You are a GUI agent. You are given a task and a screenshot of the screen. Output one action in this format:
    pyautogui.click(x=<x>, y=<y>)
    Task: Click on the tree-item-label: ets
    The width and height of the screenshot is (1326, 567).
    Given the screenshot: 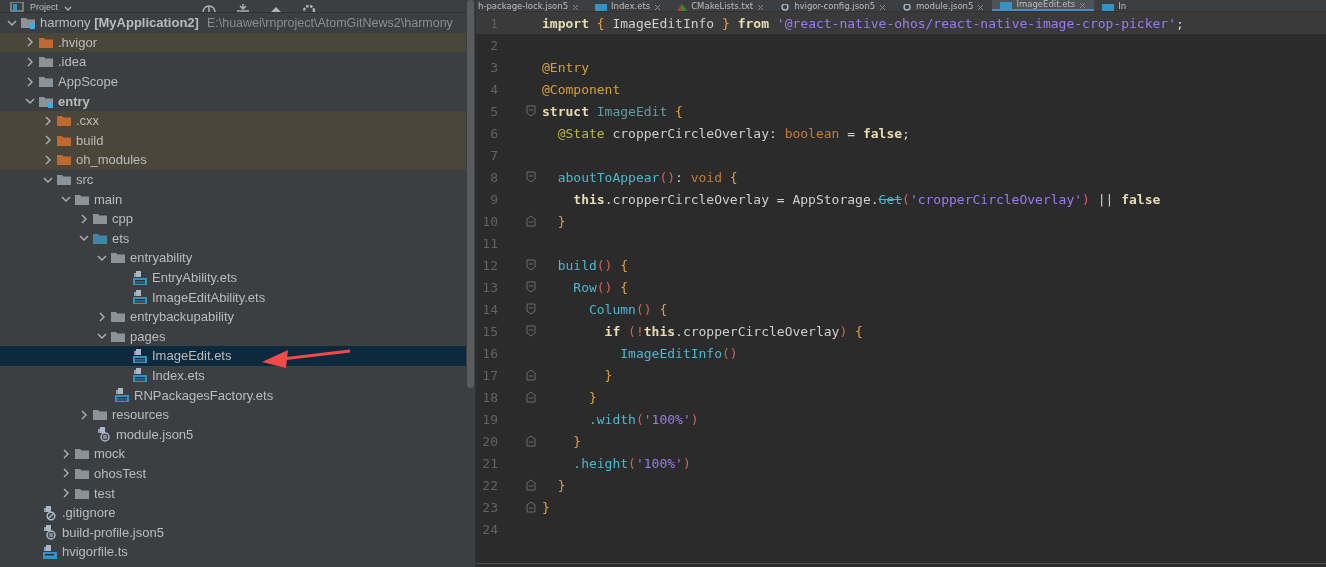 What is the action you would take?
    pyautogui.click(x=121, y=238)
    